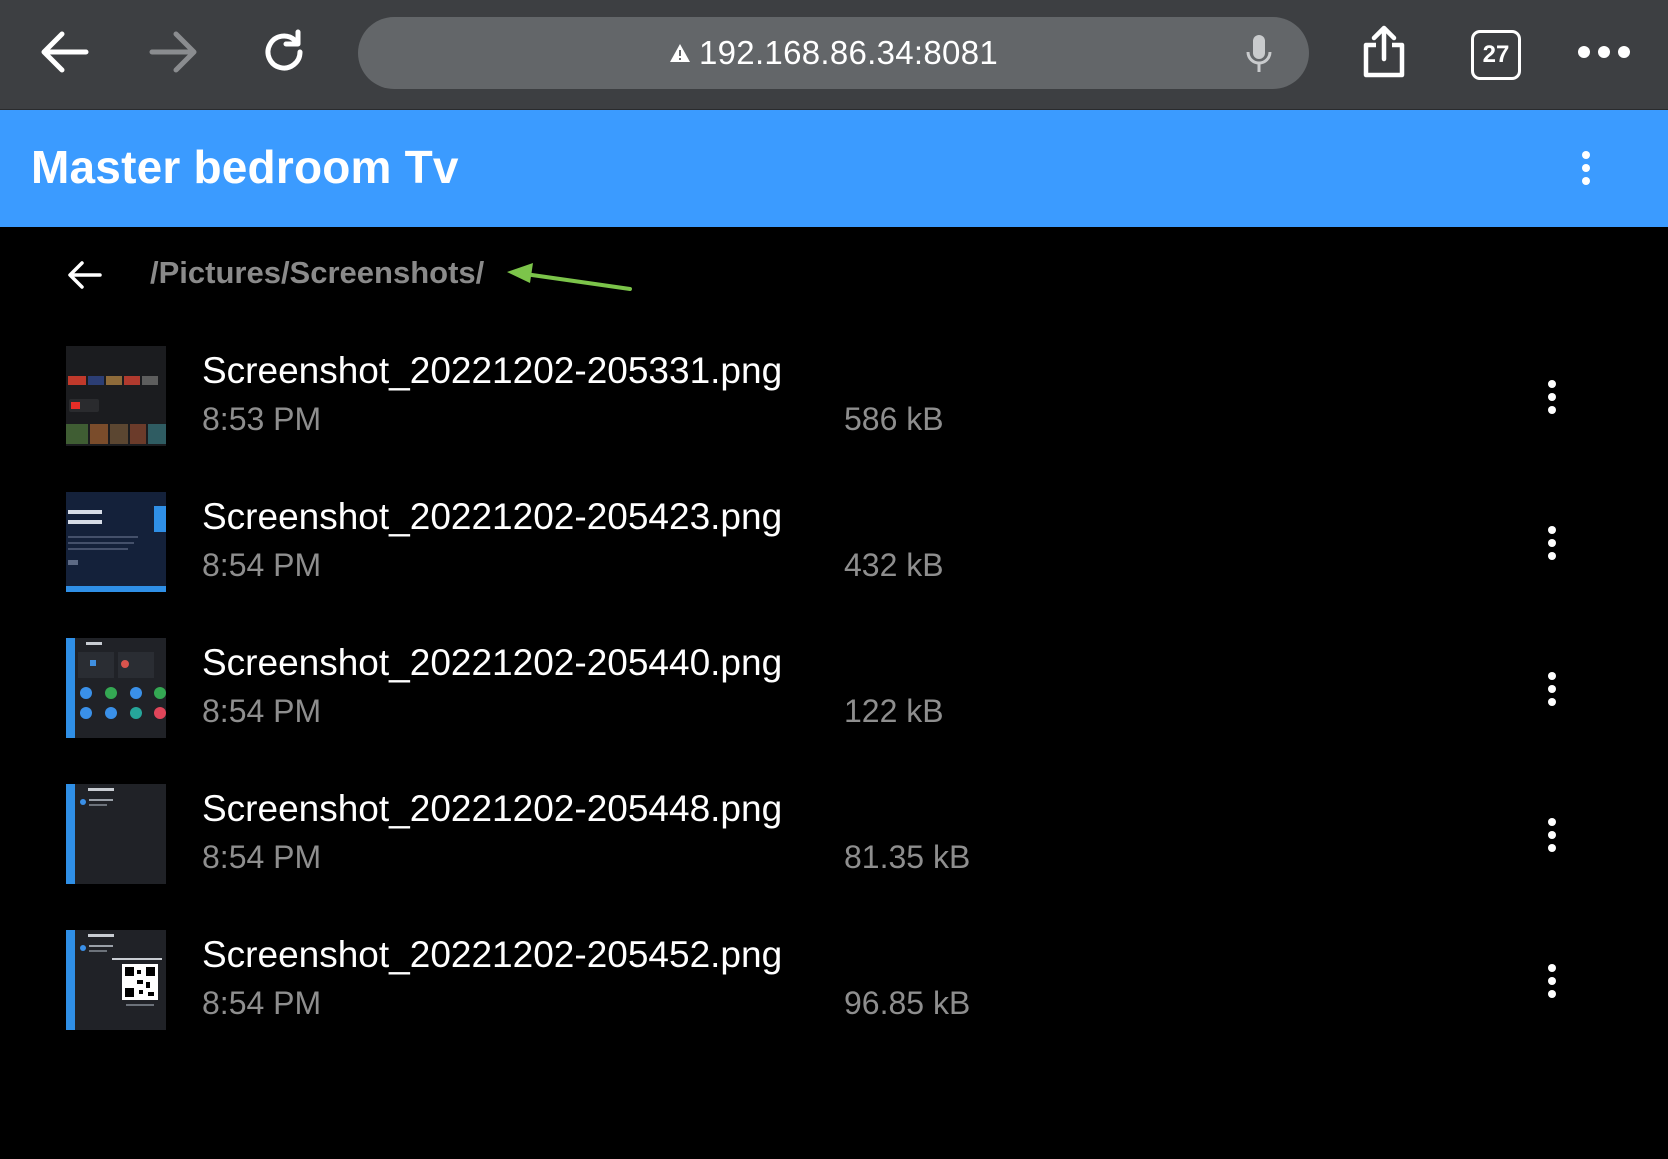 This screenshot has width=1668, height=1159. What do you see at coordinates (834, 168) in the screenshot?
I see `app-header: Master bedroom Tv` at bounding box center [834, 168].